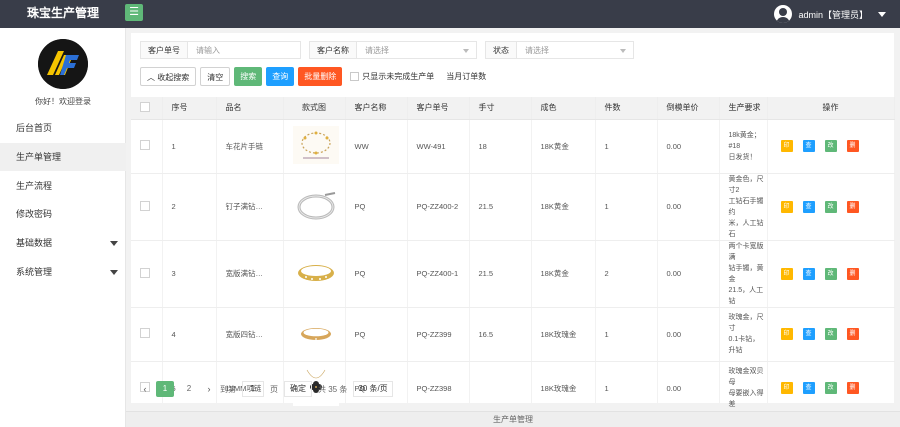 Image resolution: width=900 pixels, height=427 pixels. What do you see at coordinates (333, 50) in the screenshot?
I see `customer-label: 客户名称` at bounding box center [333, 50].